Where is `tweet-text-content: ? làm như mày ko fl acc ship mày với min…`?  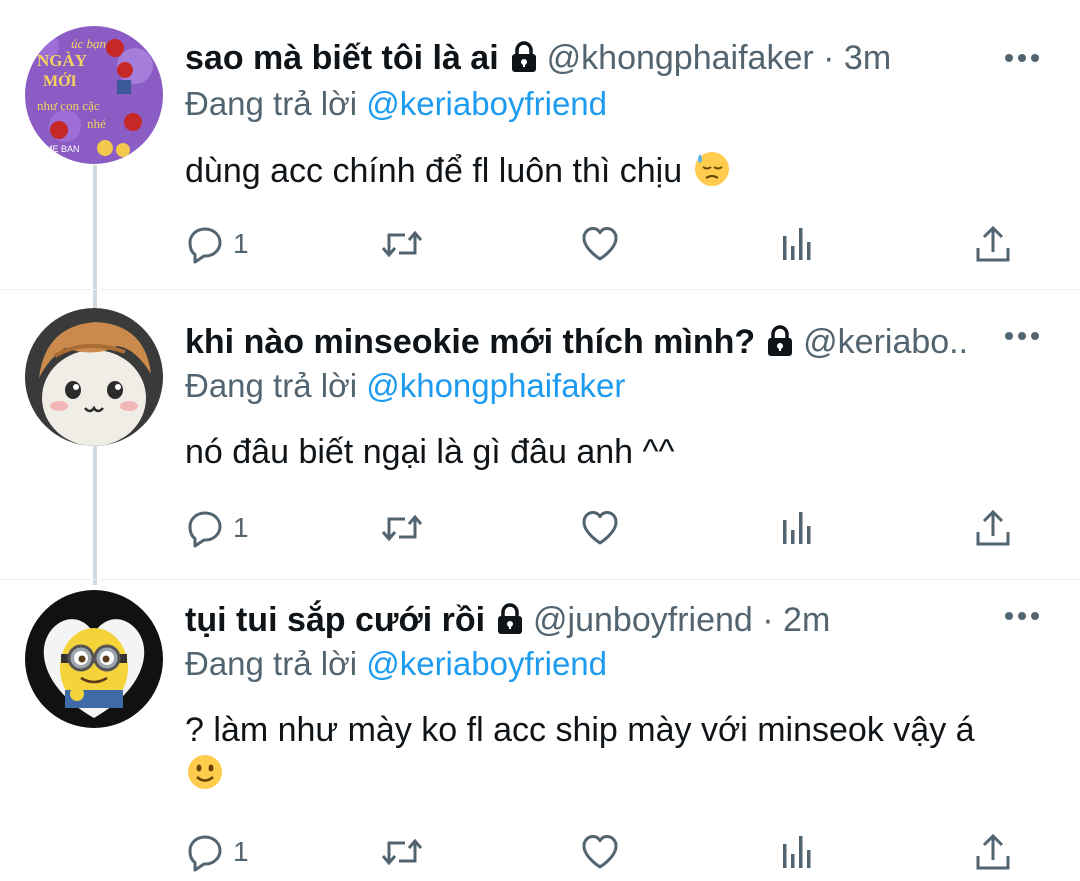 tweet-text-content: ? làm như mày ko fl acc ship mày với min… is located at coordinates (580, 730).